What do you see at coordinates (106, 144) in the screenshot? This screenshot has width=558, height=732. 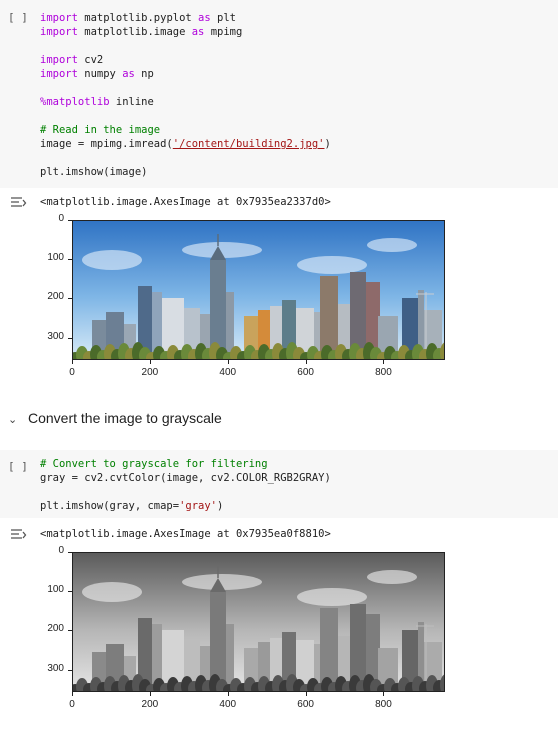 I see `code-token: image = mpimg.imread(` at bounding box center [106, 144].